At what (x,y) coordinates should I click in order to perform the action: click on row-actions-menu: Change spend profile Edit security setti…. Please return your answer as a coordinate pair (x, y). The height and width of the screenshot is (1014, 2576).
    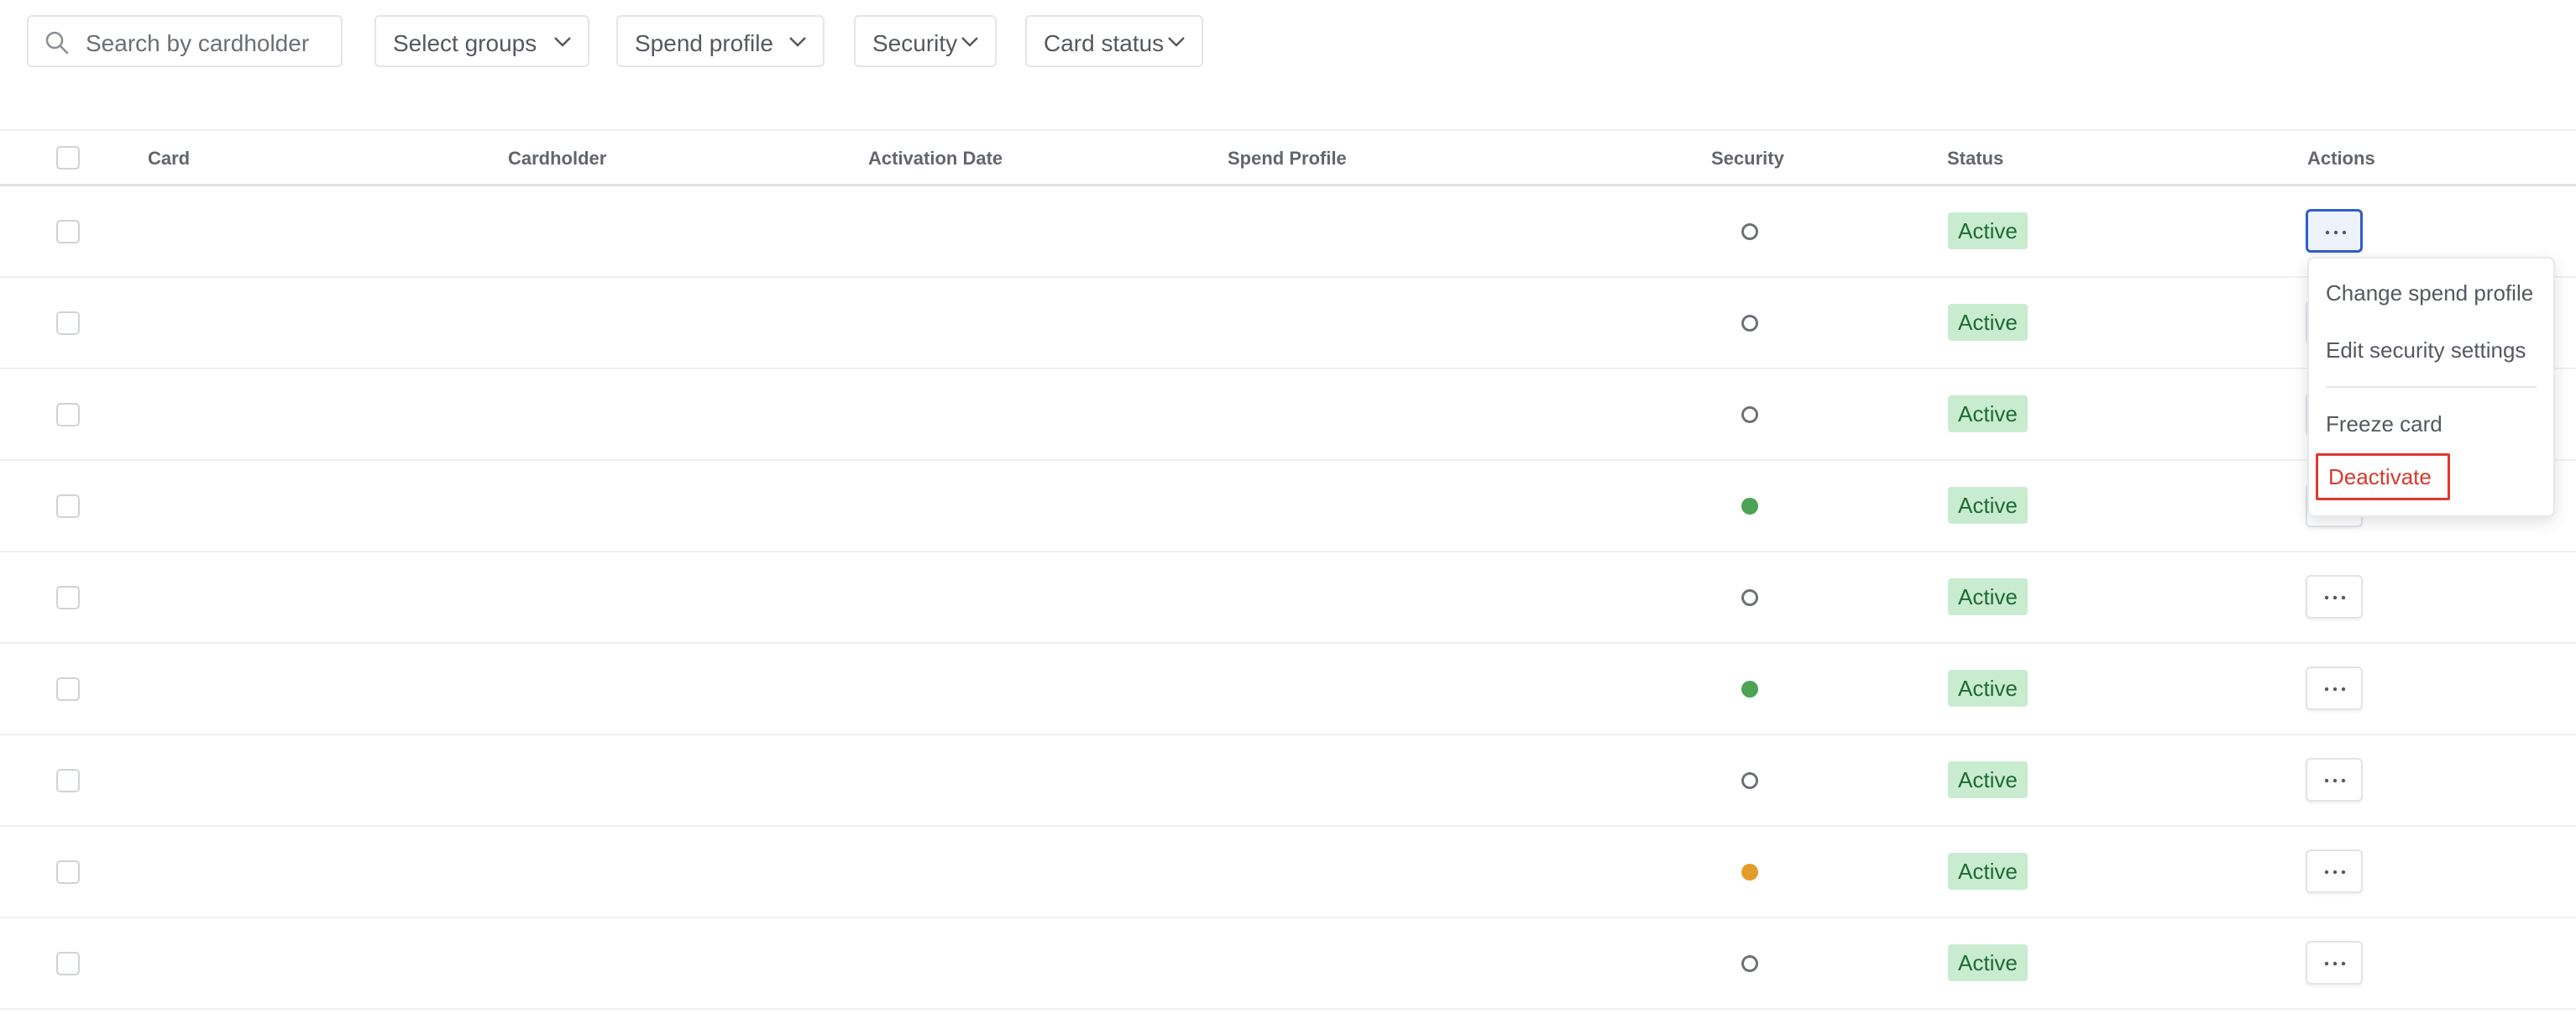
    Looking at the image, I should click on (2431, 387).